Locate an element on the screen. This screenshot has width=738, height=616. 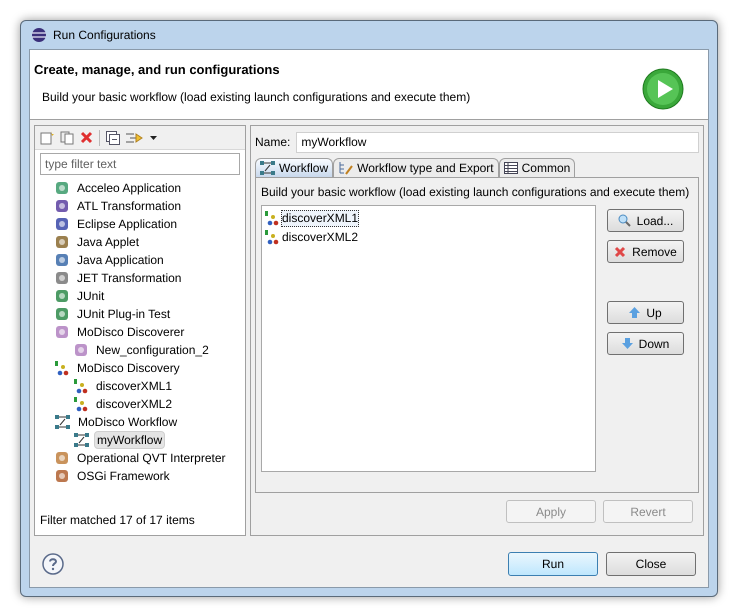
name-label: Name: is located at coordinates (272, 142).